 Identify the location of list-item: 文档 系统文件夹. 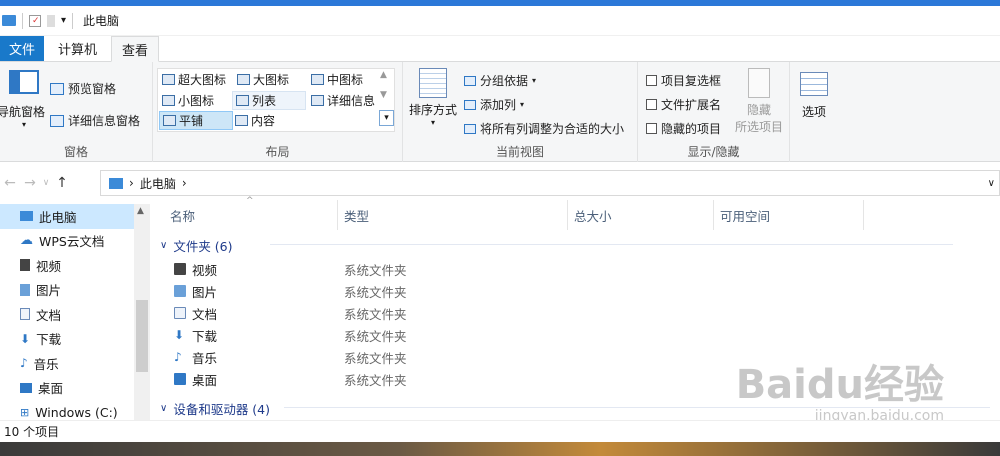
(474, 313).